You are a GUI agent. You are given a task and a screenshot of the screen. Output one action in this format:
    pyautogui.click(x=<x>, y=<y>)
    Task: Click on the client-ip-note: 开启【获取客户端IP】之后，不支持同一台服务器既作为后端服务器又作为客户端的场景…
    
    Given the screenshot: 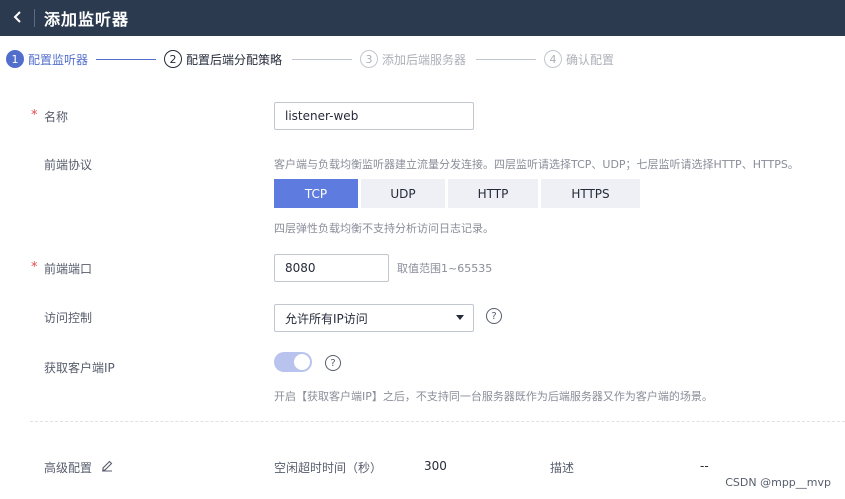 What is the action you would take?
    pyautogui.click(x=493, y=396)
    